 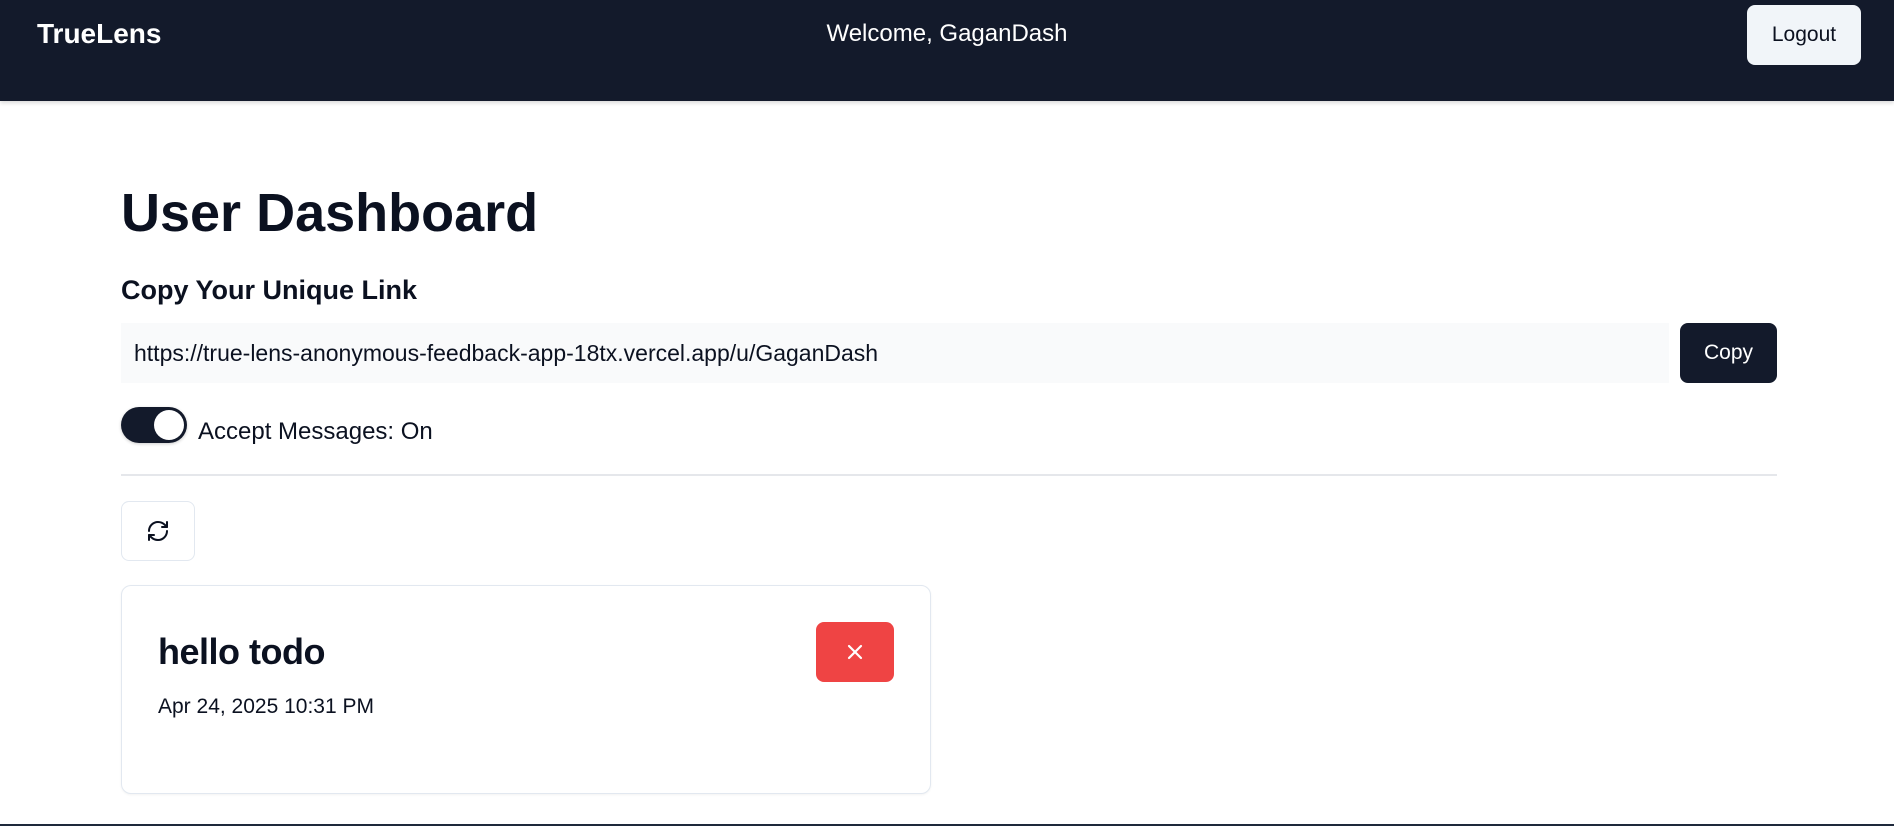 I want to click on unique-link-heading: Copy Your Unique Link, so click(x=269, y=290).